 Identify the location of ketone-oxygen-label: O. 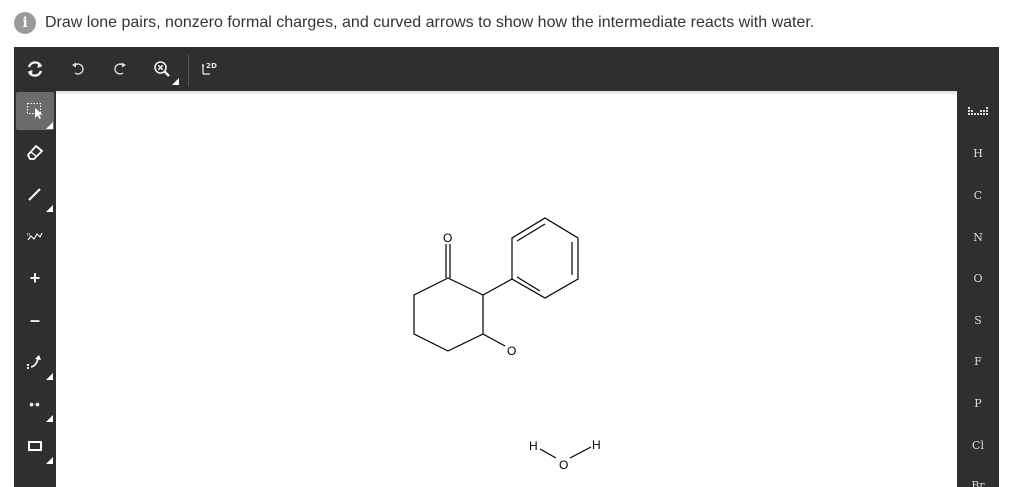
(447, 238).